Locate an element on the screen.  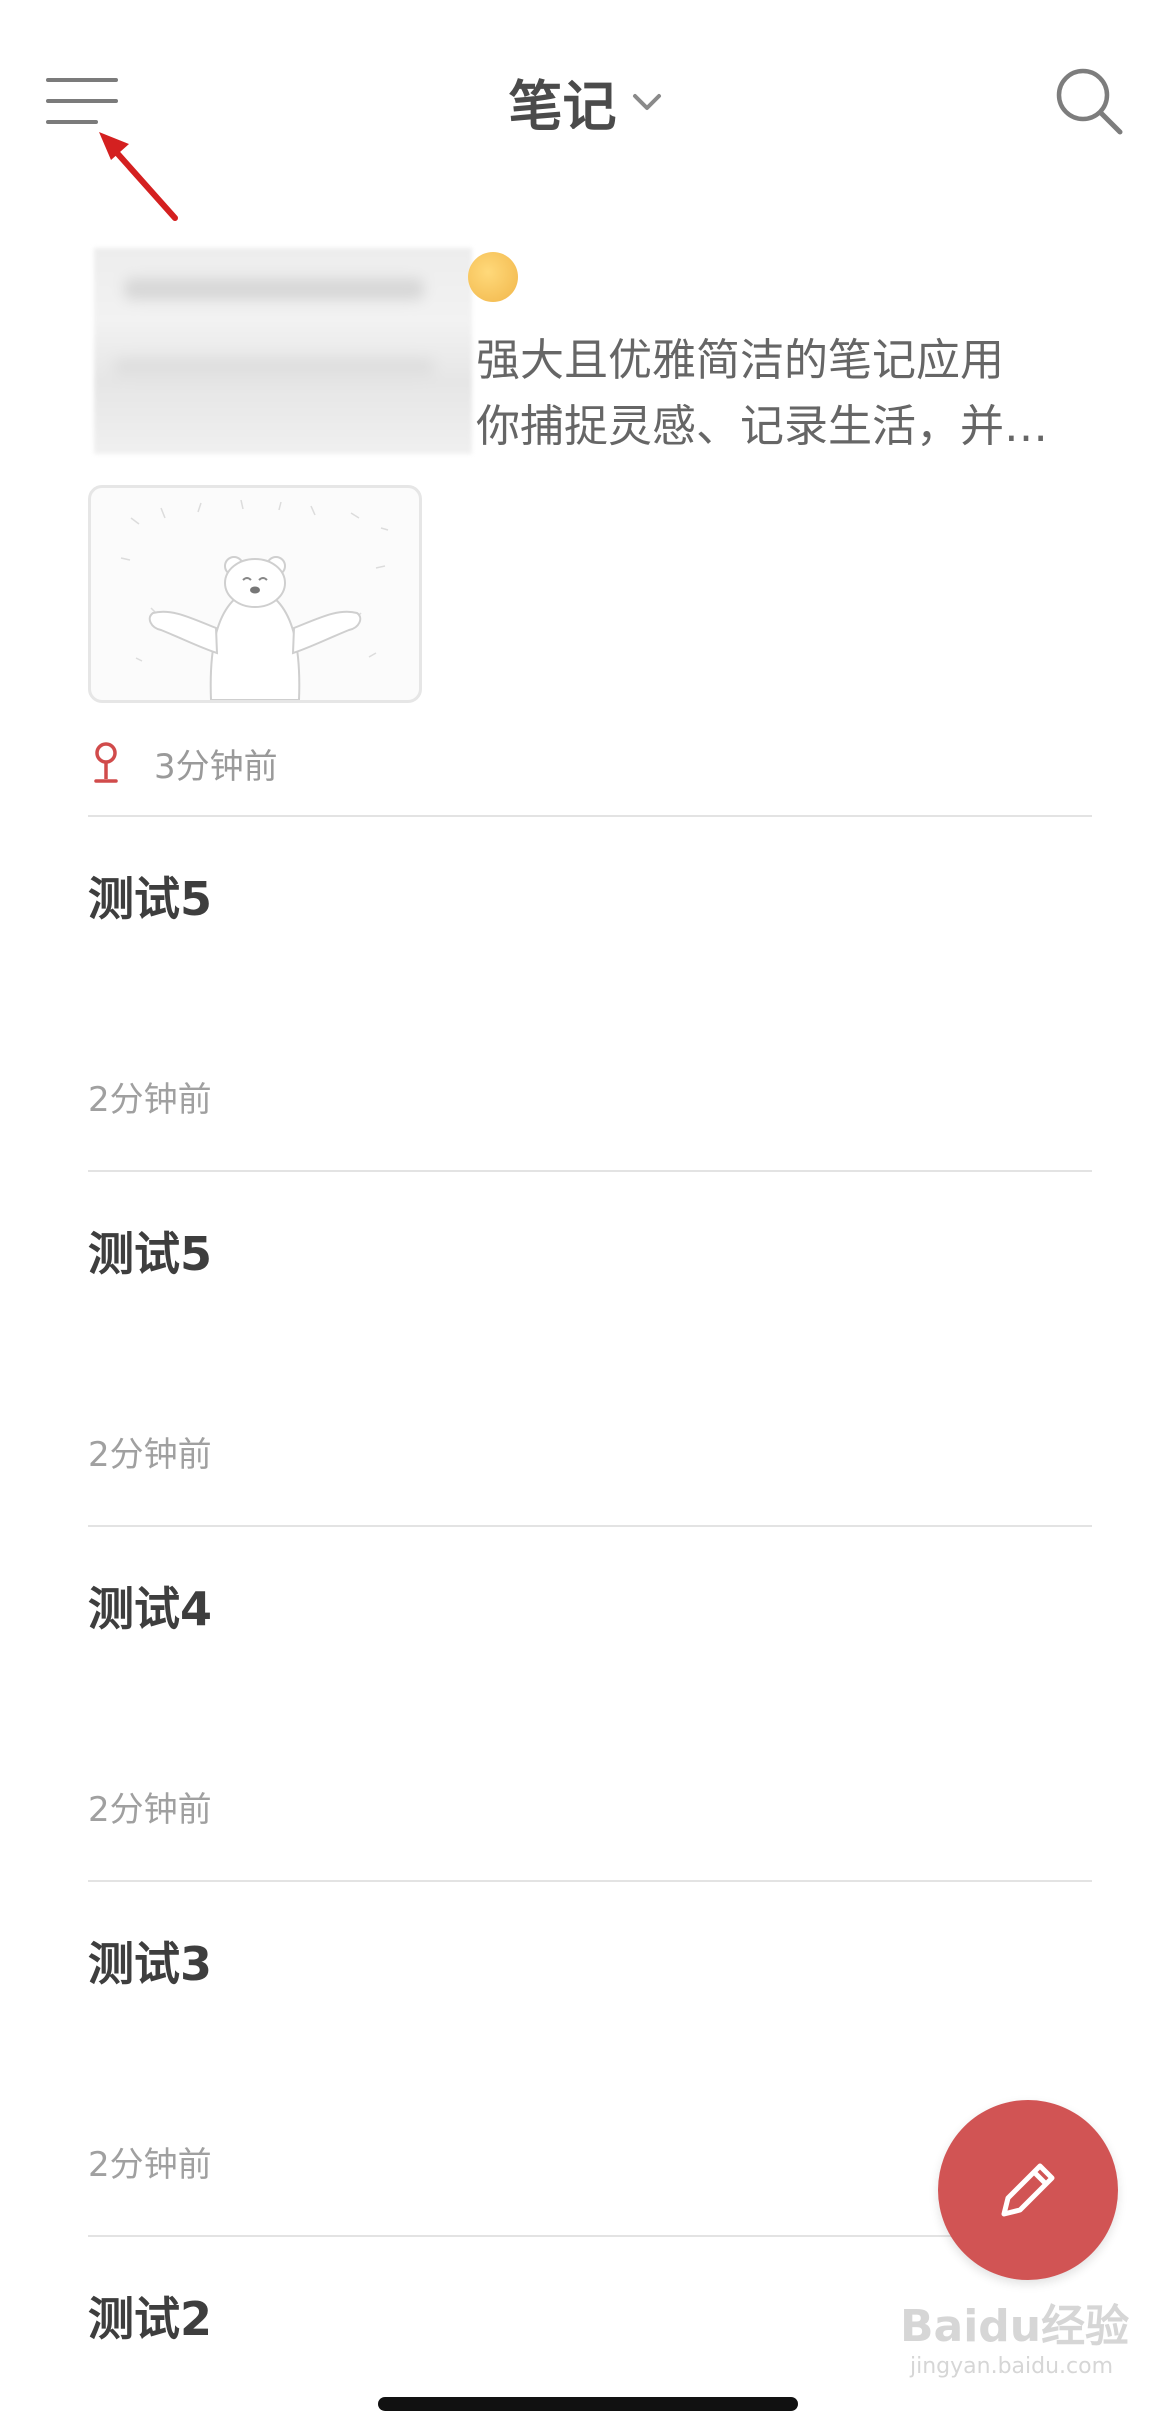
watermark-text: Baidu经验 is located at coordinates (1015, 2326).